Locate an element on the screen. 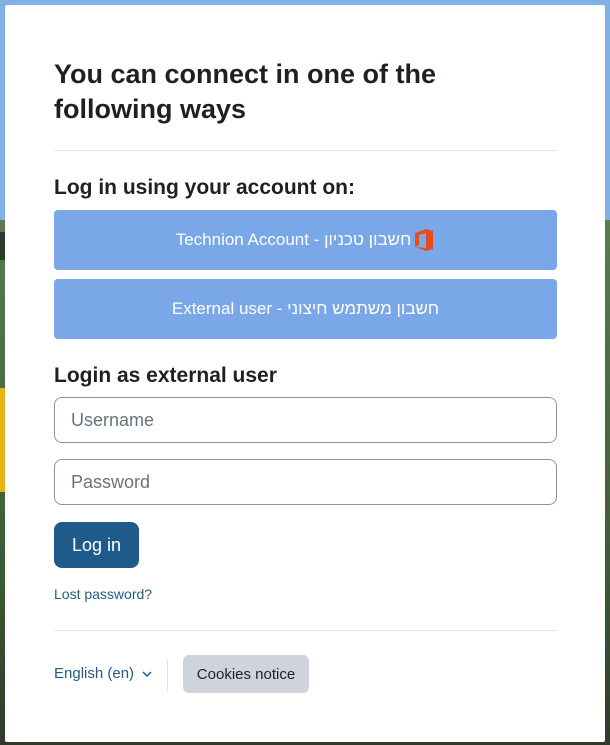 The image size is (610, 745). language-label: English (en) is located at coordinates (94, 673).